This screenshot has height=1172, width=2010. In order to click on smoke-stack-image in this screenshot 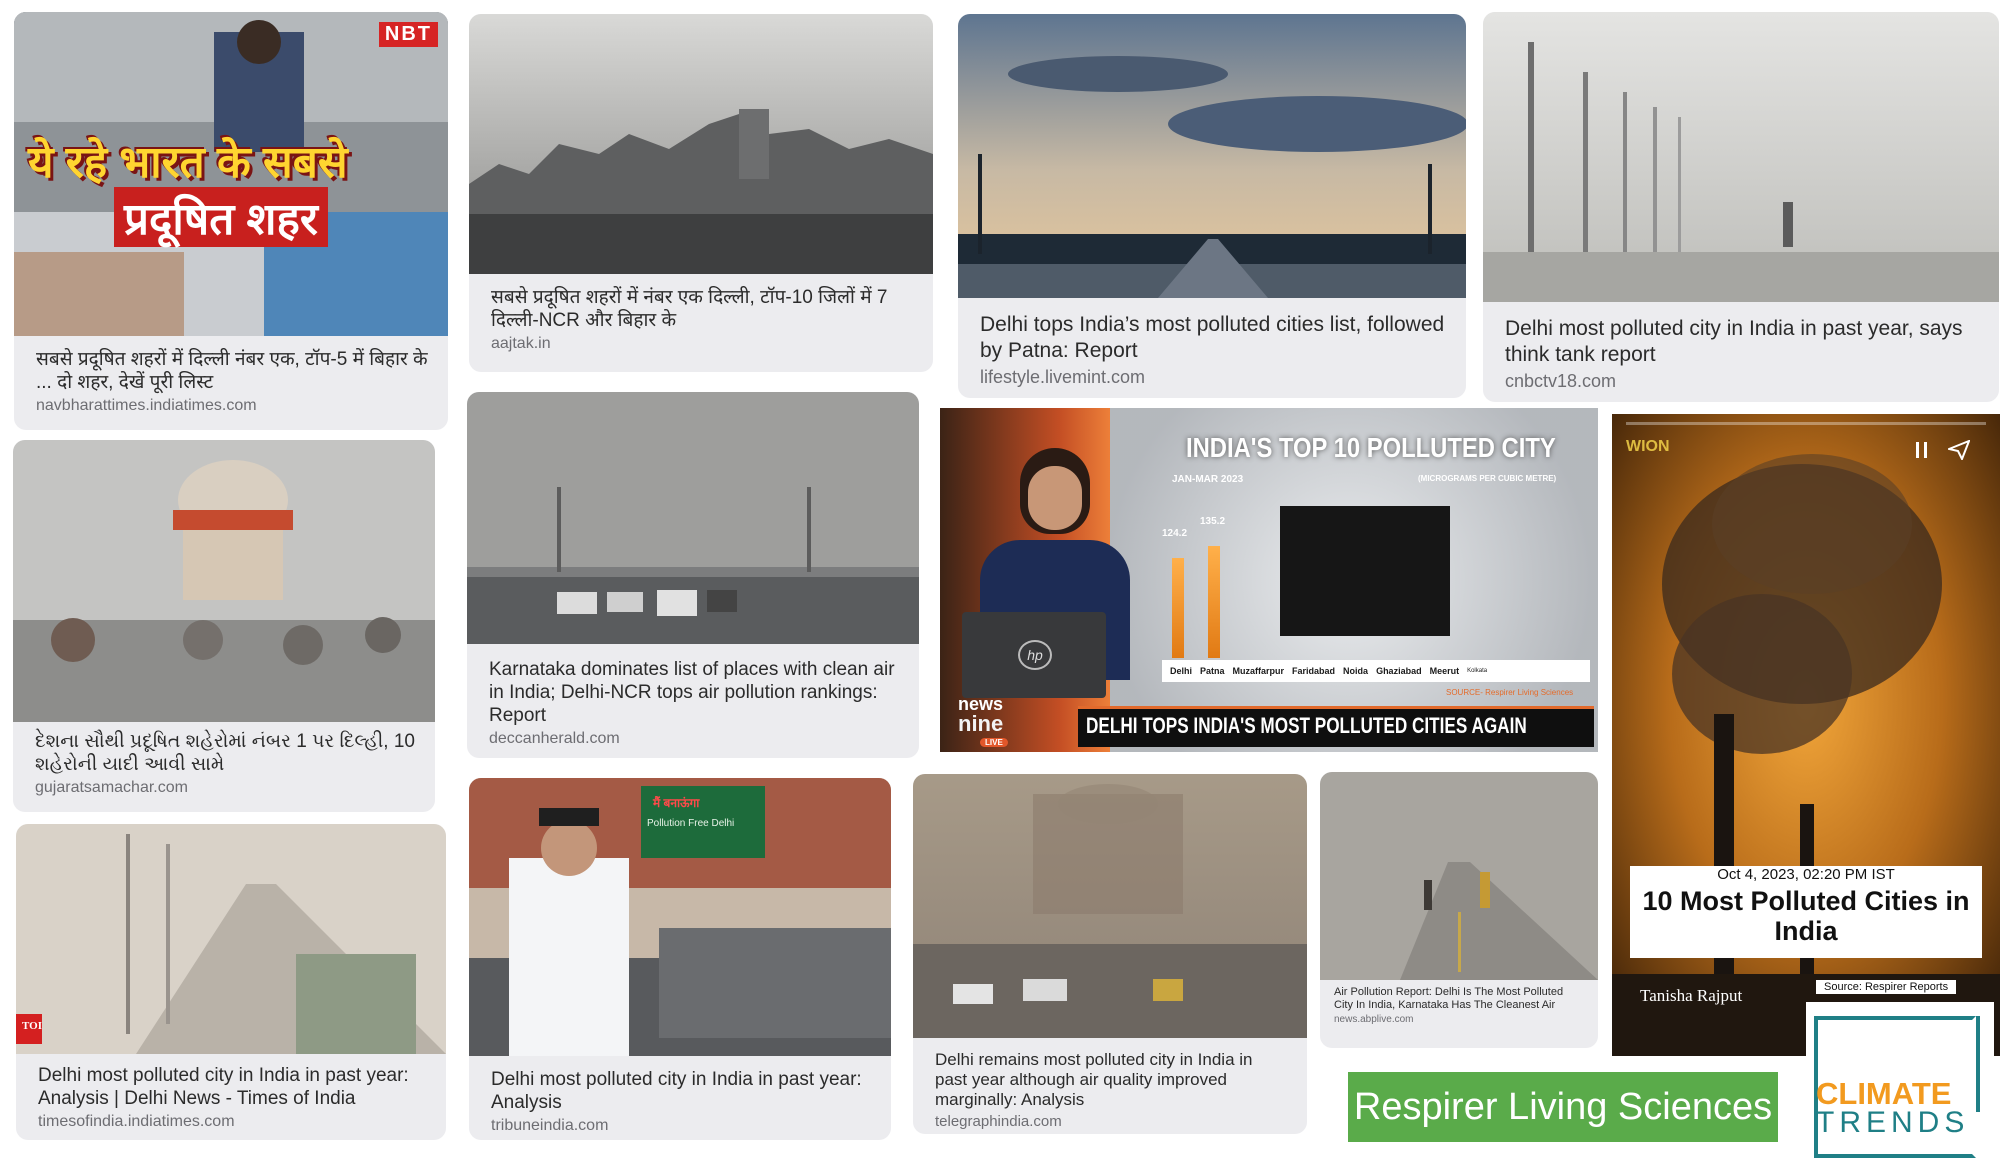, I will do `click(1806, 735)`.